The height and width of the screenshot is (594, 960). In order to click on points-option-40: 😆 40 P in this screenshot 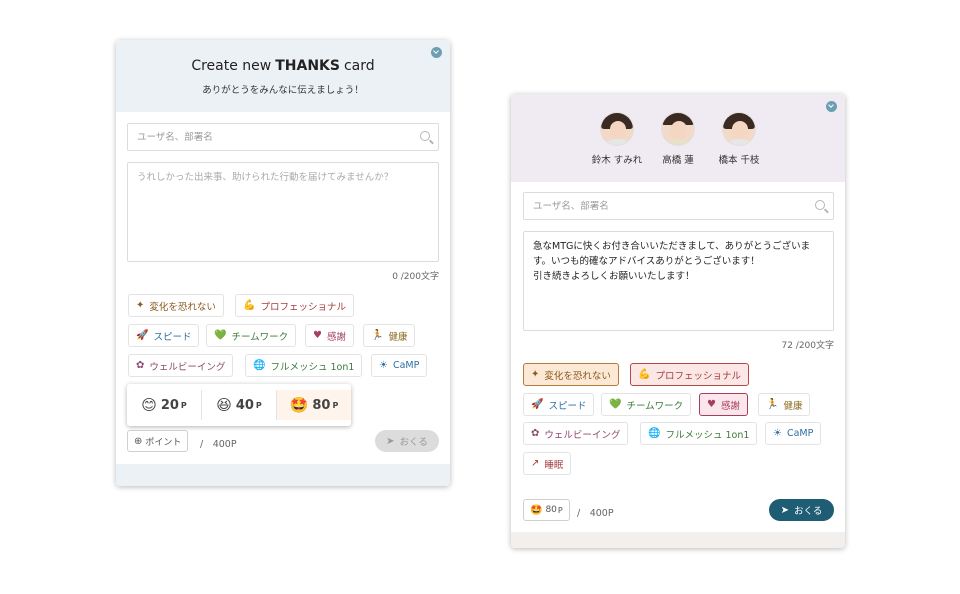, I will do `click(239, 405)`.